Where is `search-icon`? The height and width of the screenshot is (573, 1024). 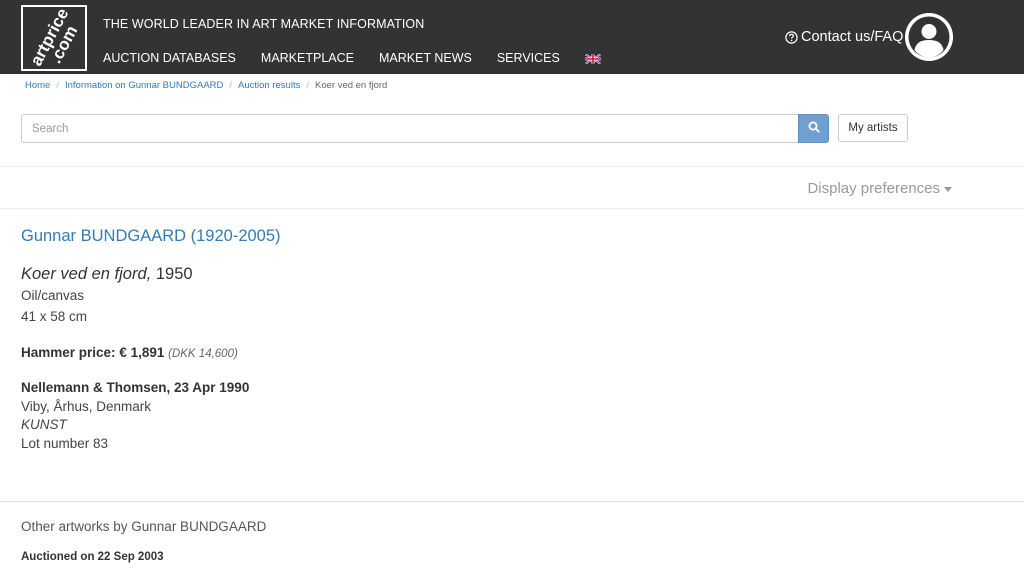 search-icon is located at coordinates (814, 129).